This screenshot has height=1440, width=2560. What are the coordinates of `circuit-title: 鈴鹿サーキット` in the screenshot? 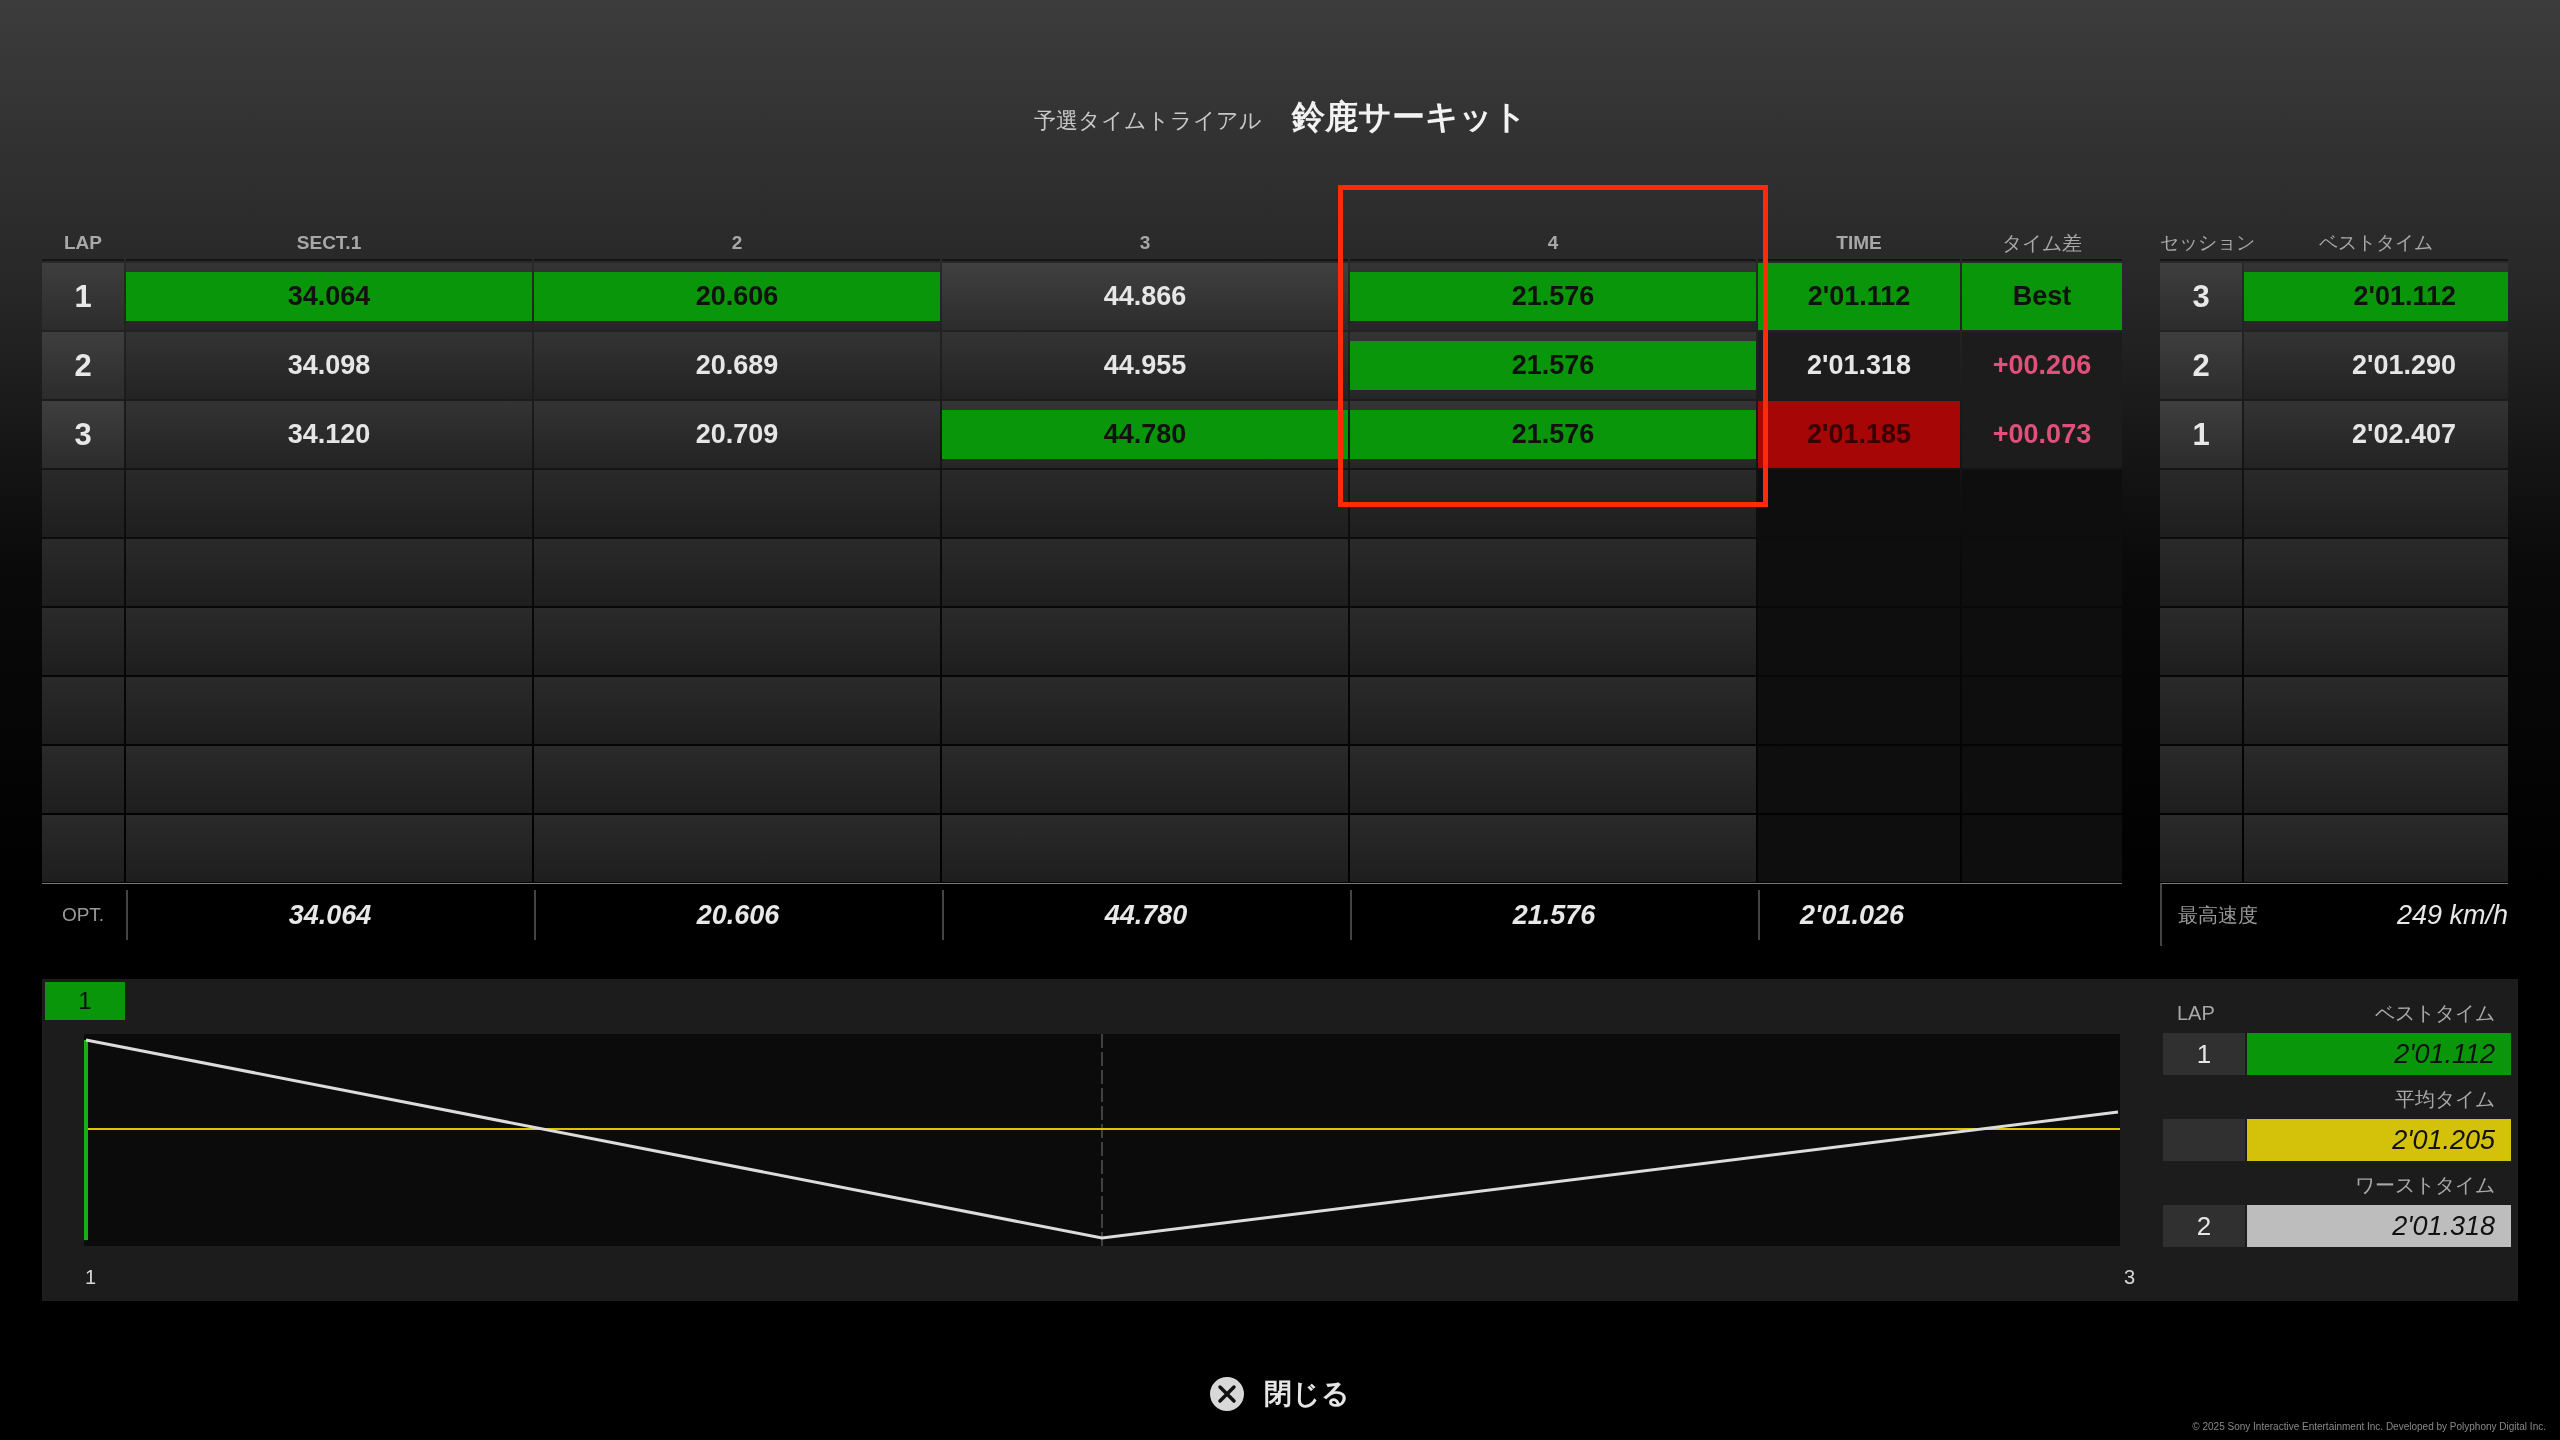 It's located at (1409, 117).